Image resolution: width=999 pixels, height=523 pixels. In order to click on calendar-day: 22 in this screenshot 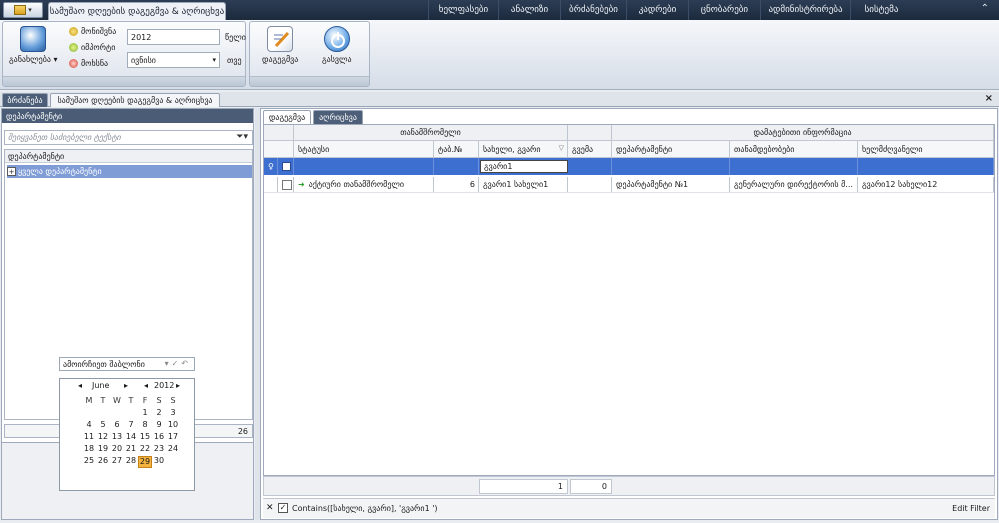, I will do `click(145, 450)`.